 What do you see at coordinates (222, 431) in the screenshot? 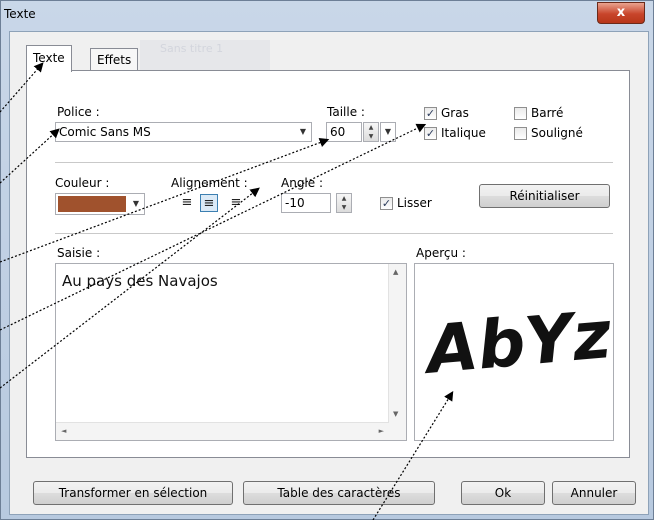
I see `horizontal-scrollbar: ◄ ►` at bounding box center [222, 431].